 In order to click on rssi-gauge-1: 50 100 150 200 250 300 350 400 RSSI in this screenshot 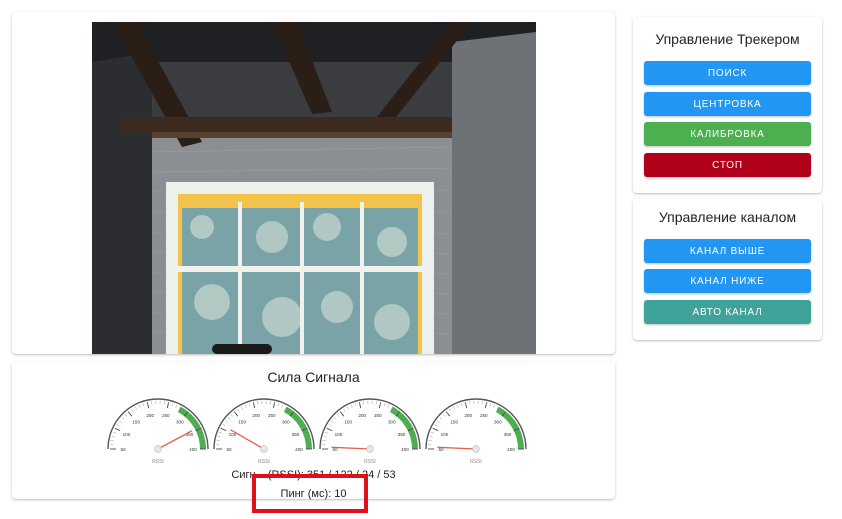, I will do `click(158, 429)`.